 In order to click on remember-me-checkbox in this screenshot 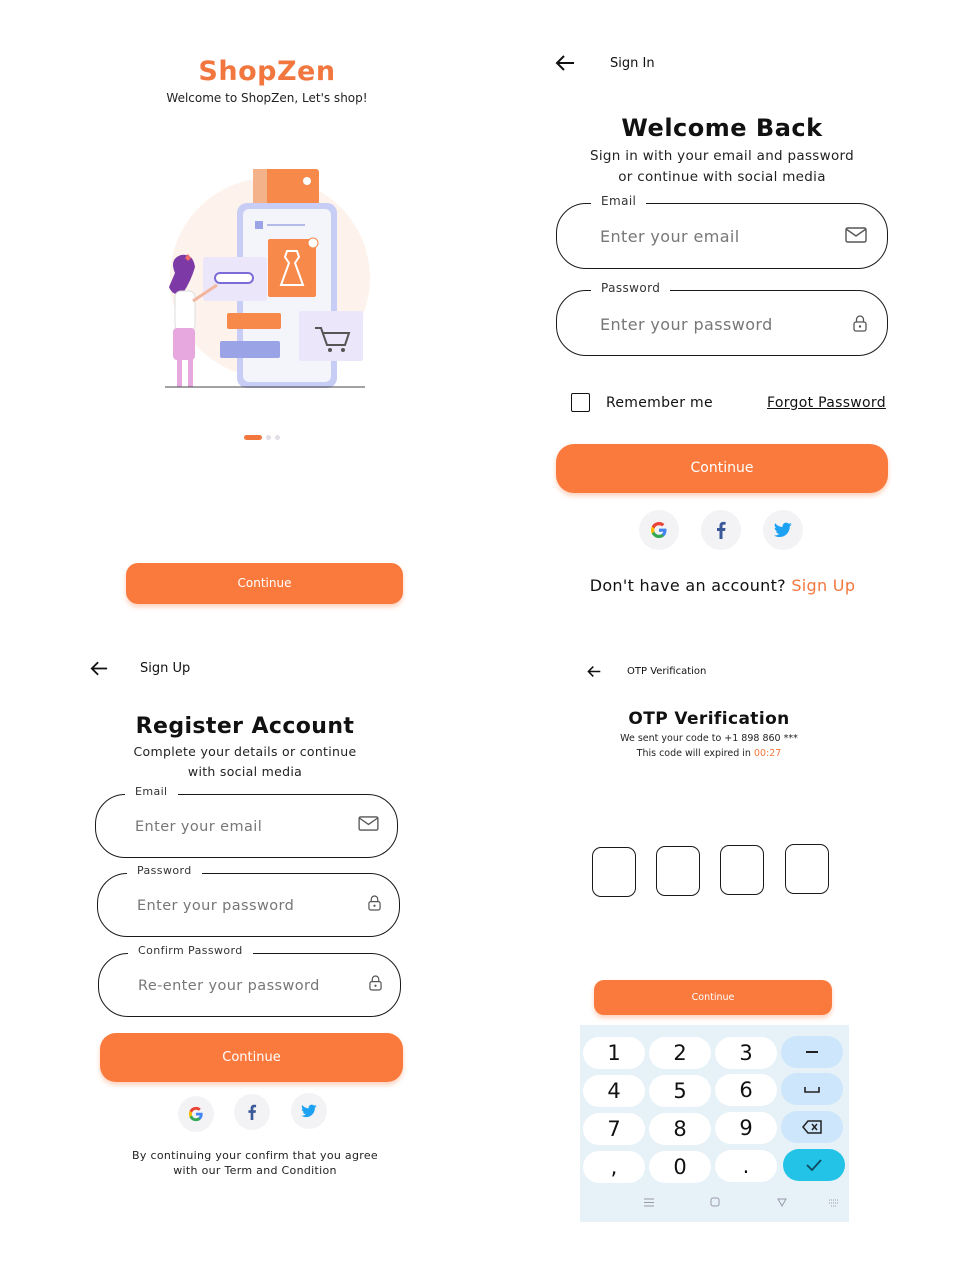, I will do `click(580, 402)`.